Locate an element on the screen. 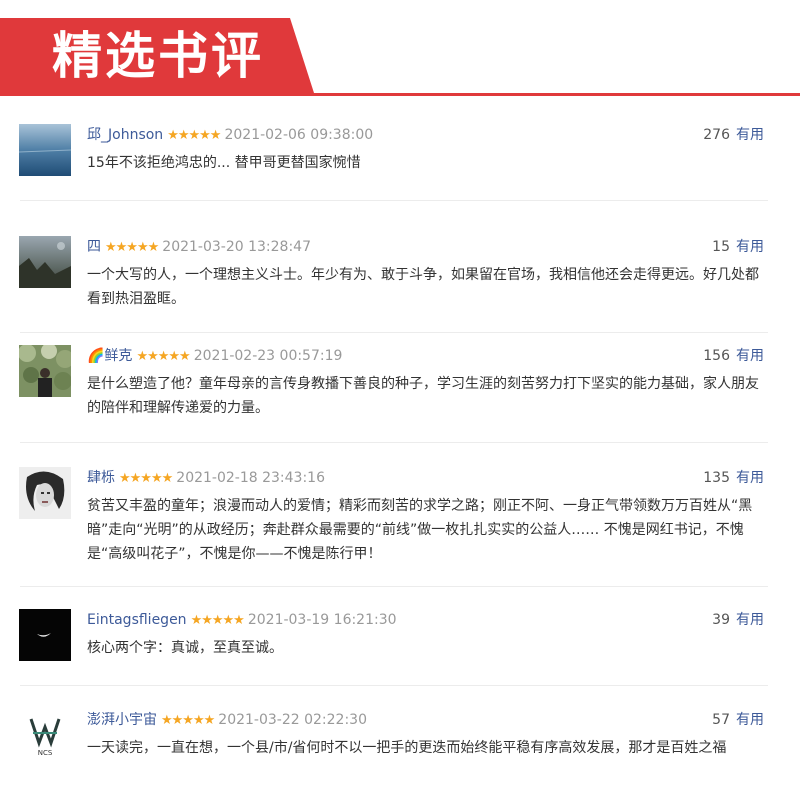  useful-vote: 15 有用 is located at coordinates (738, 247).